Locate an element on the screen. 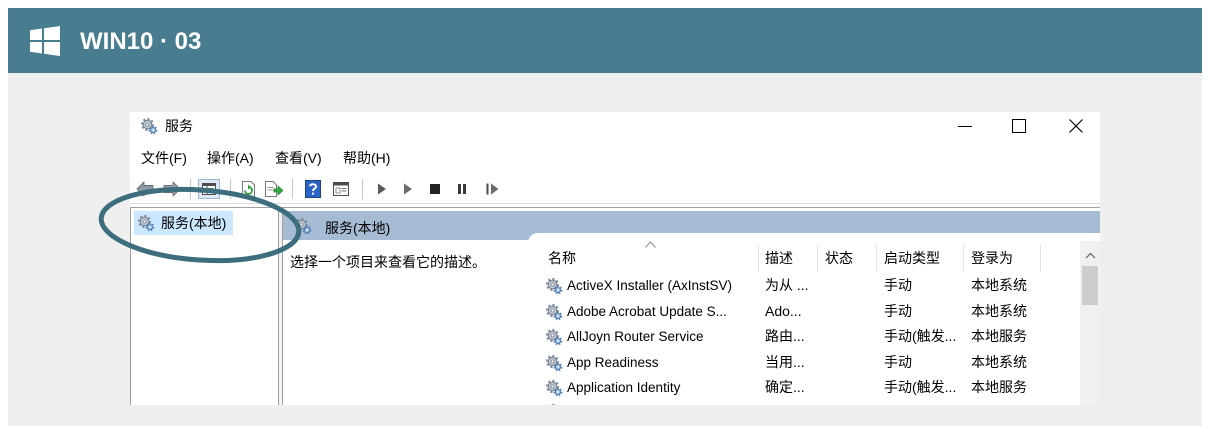  column-header-startup-type: 启动类型 is located at coordinates (922, 258).